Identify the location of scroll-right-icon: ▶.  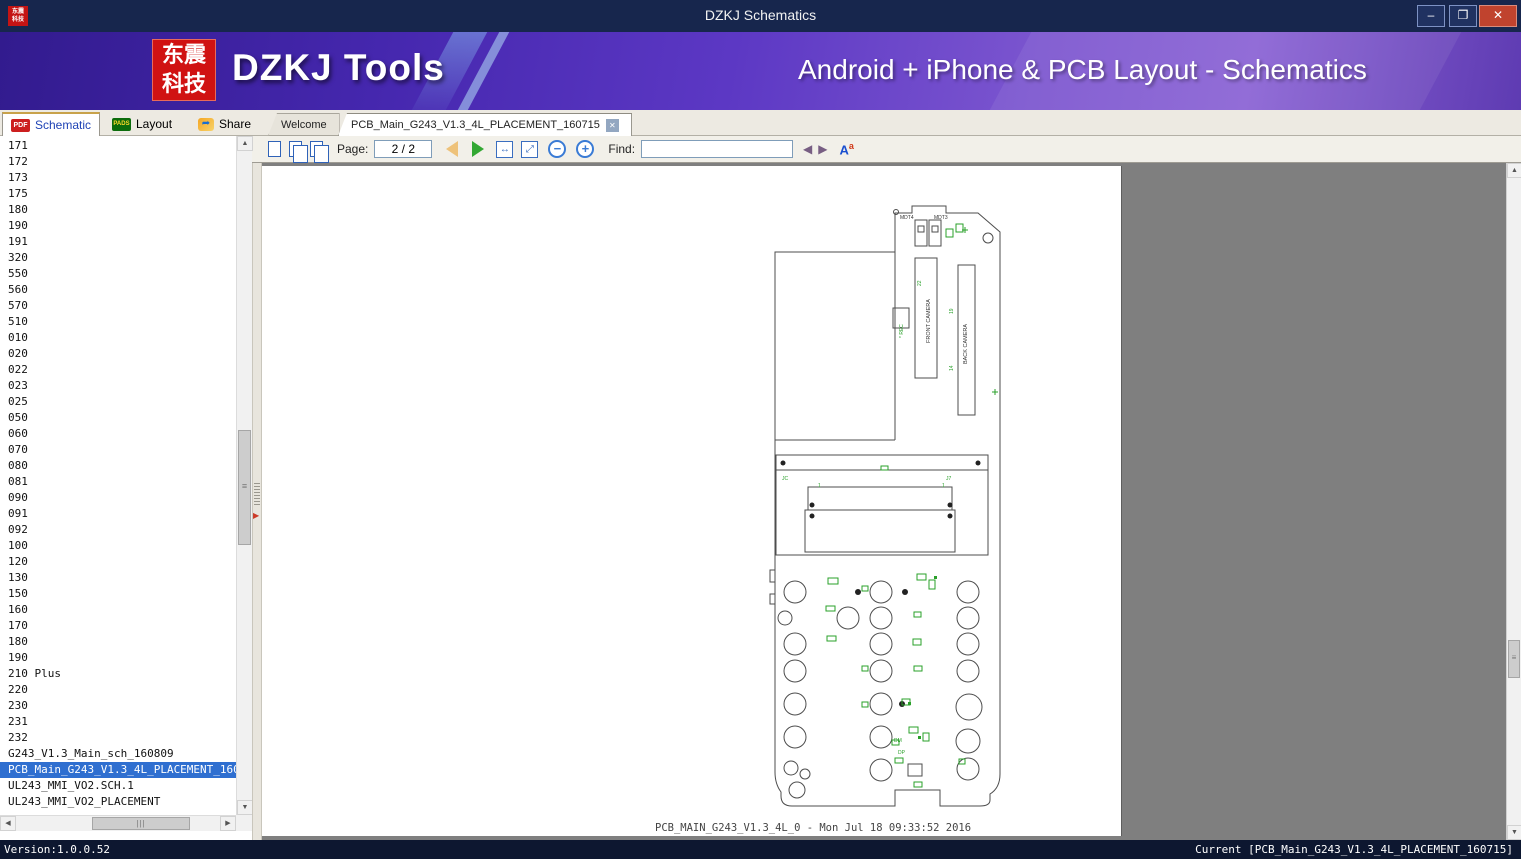
(228, 823).